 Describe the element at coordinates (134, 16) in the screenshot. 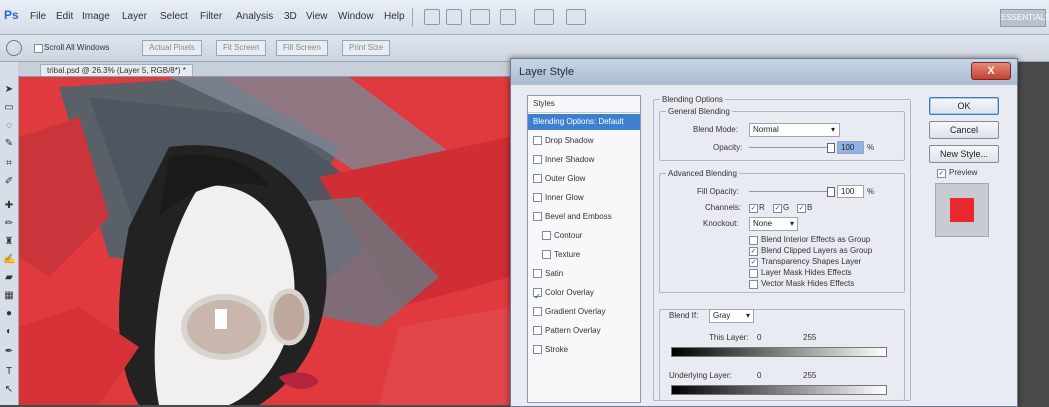

I see `menu-layer: Layer` at that location.